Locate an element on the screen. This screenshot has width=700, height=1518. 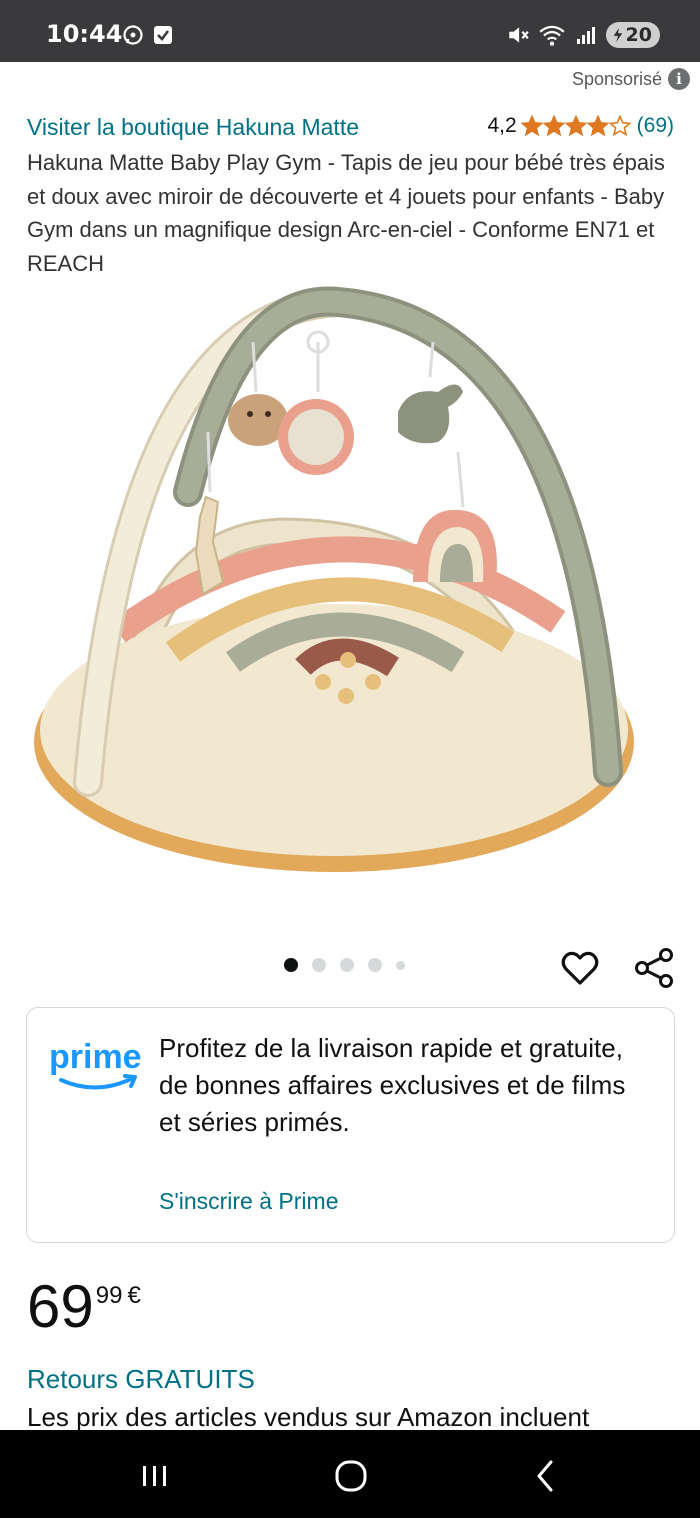
share-icon is located at coordinates (654, 968).